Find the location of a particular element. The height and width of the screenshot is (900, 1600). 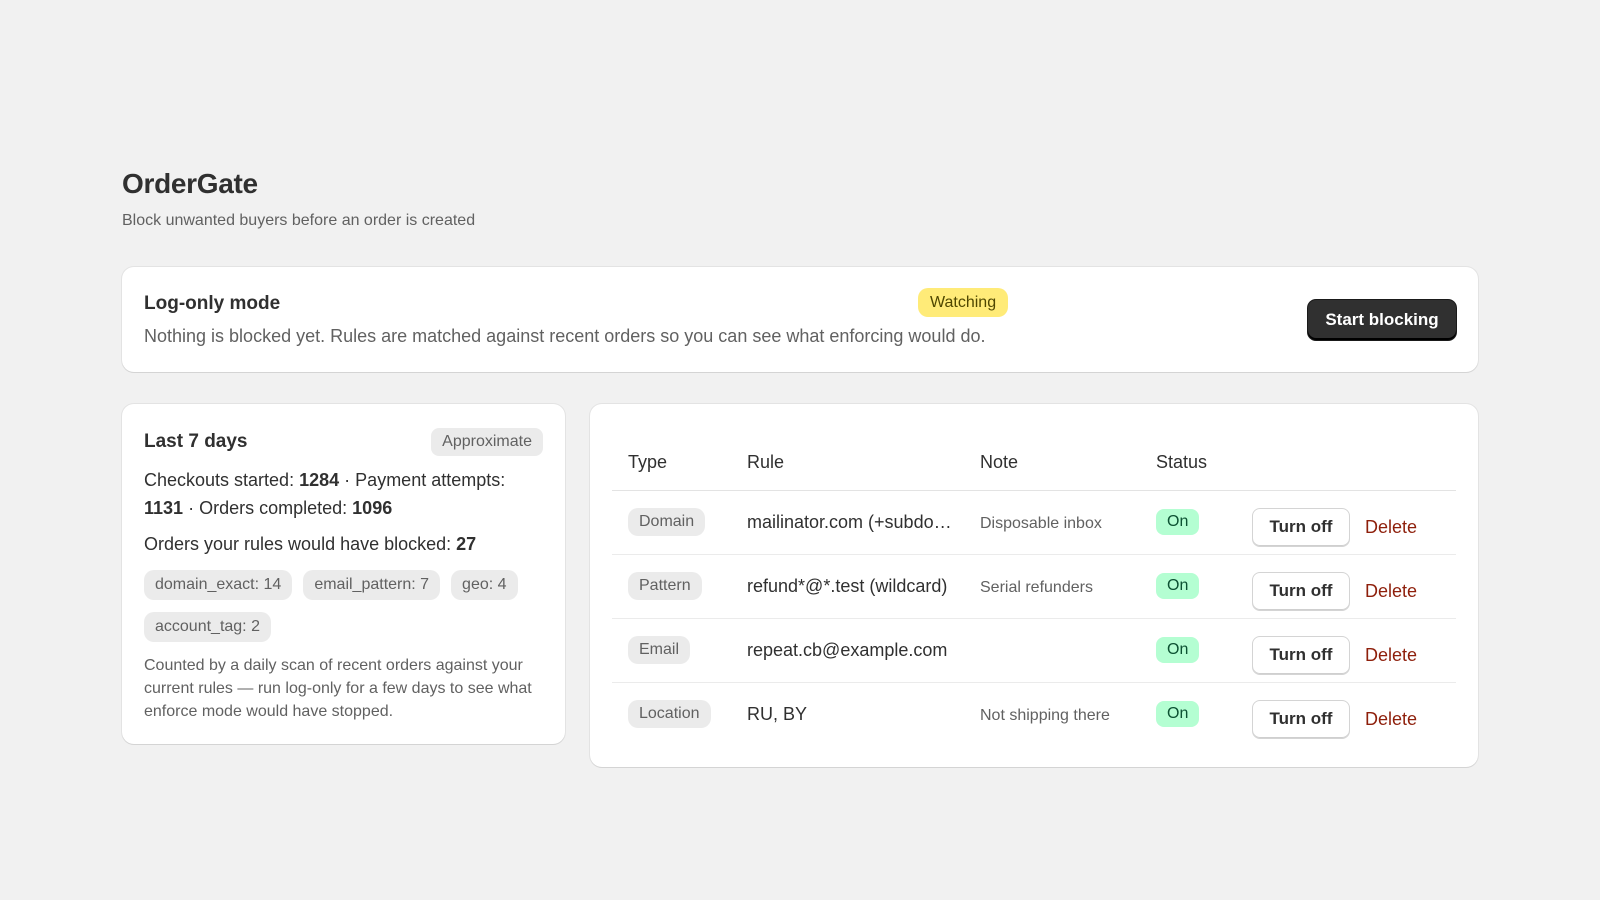

rule-text: RU, BY is located at coordinates (777, 714).